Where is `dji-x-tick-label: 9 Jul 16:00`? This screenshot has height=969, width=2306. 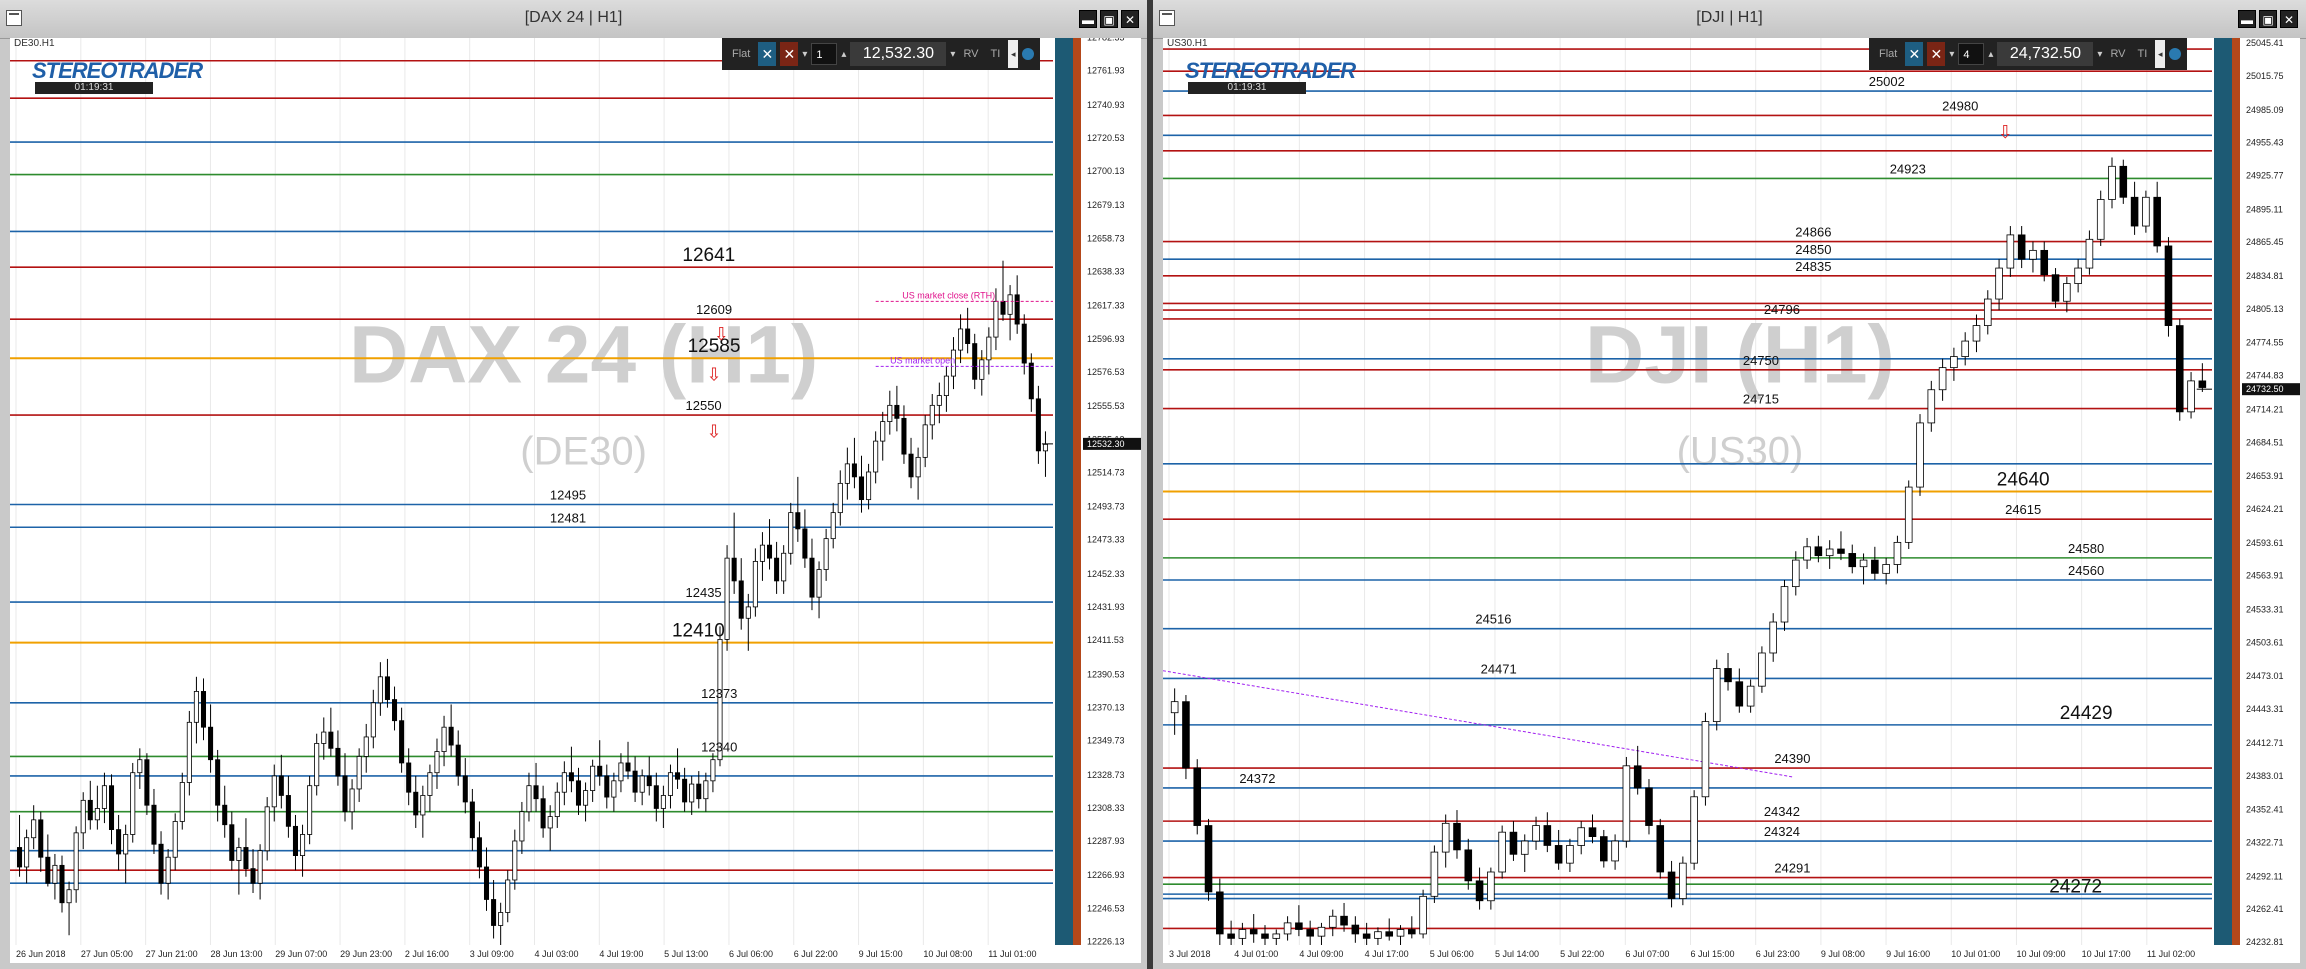
dji-x-tick-label: 9 Jul 16:00 is located at coordinates (1908, 954).